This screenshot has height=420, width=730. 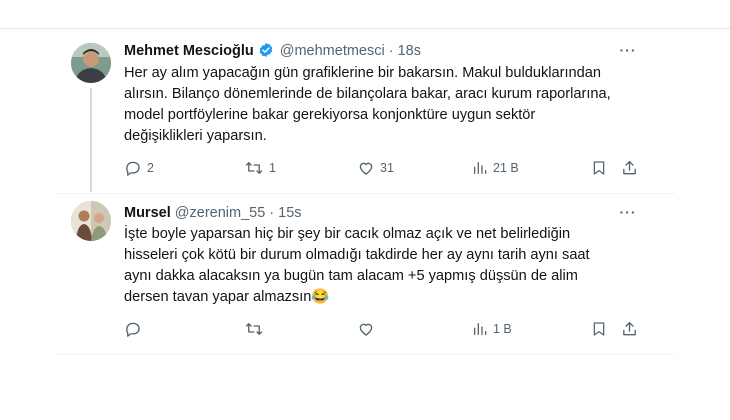 I want to click on retweet-button, so click(x=256, y=329).